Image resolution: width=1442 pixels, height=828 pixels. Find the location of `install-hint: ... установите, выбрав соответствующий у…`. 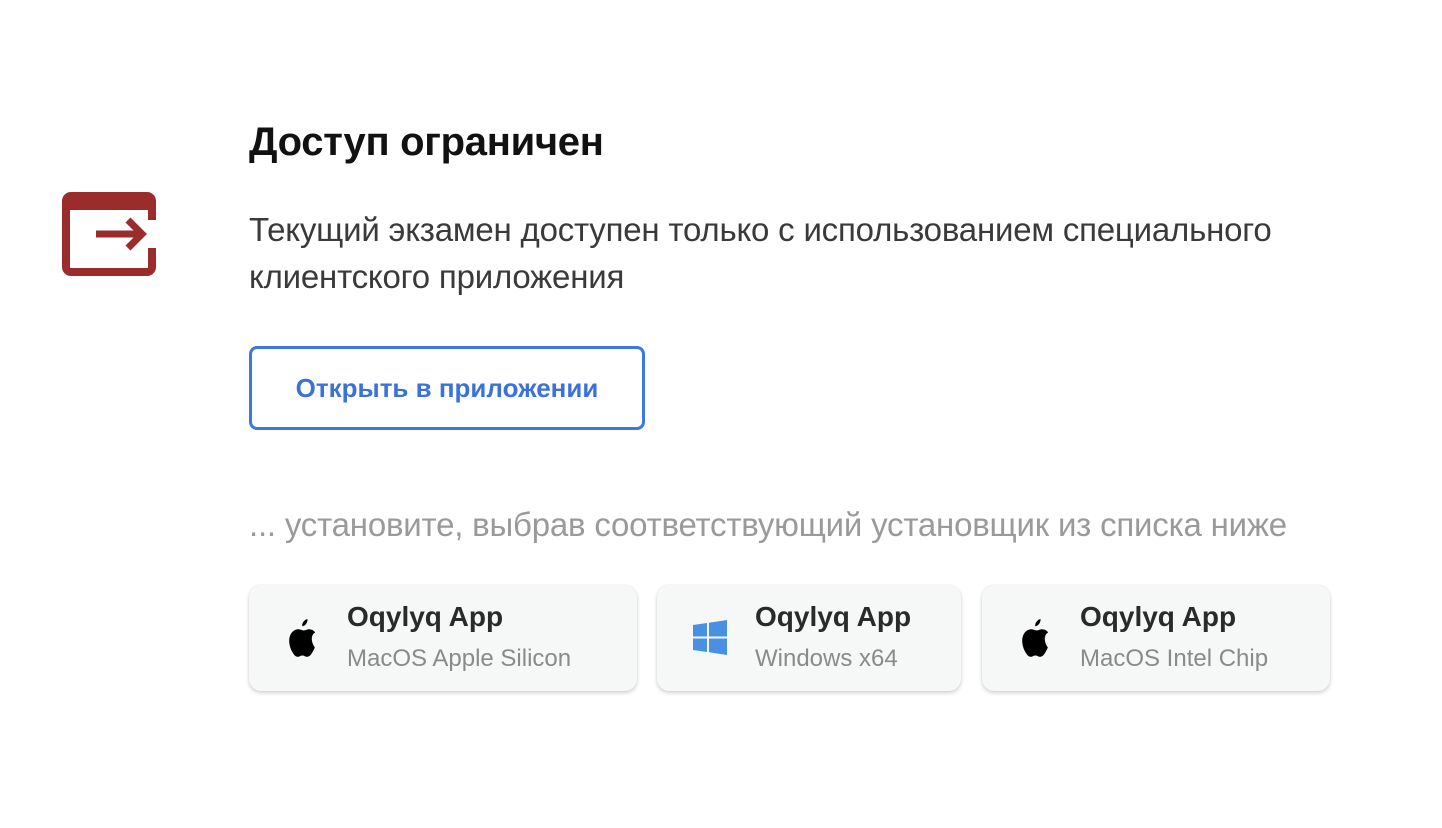

install-hint: ... установите, выбрав соответствующий у… is located at coordinates (768, 524).